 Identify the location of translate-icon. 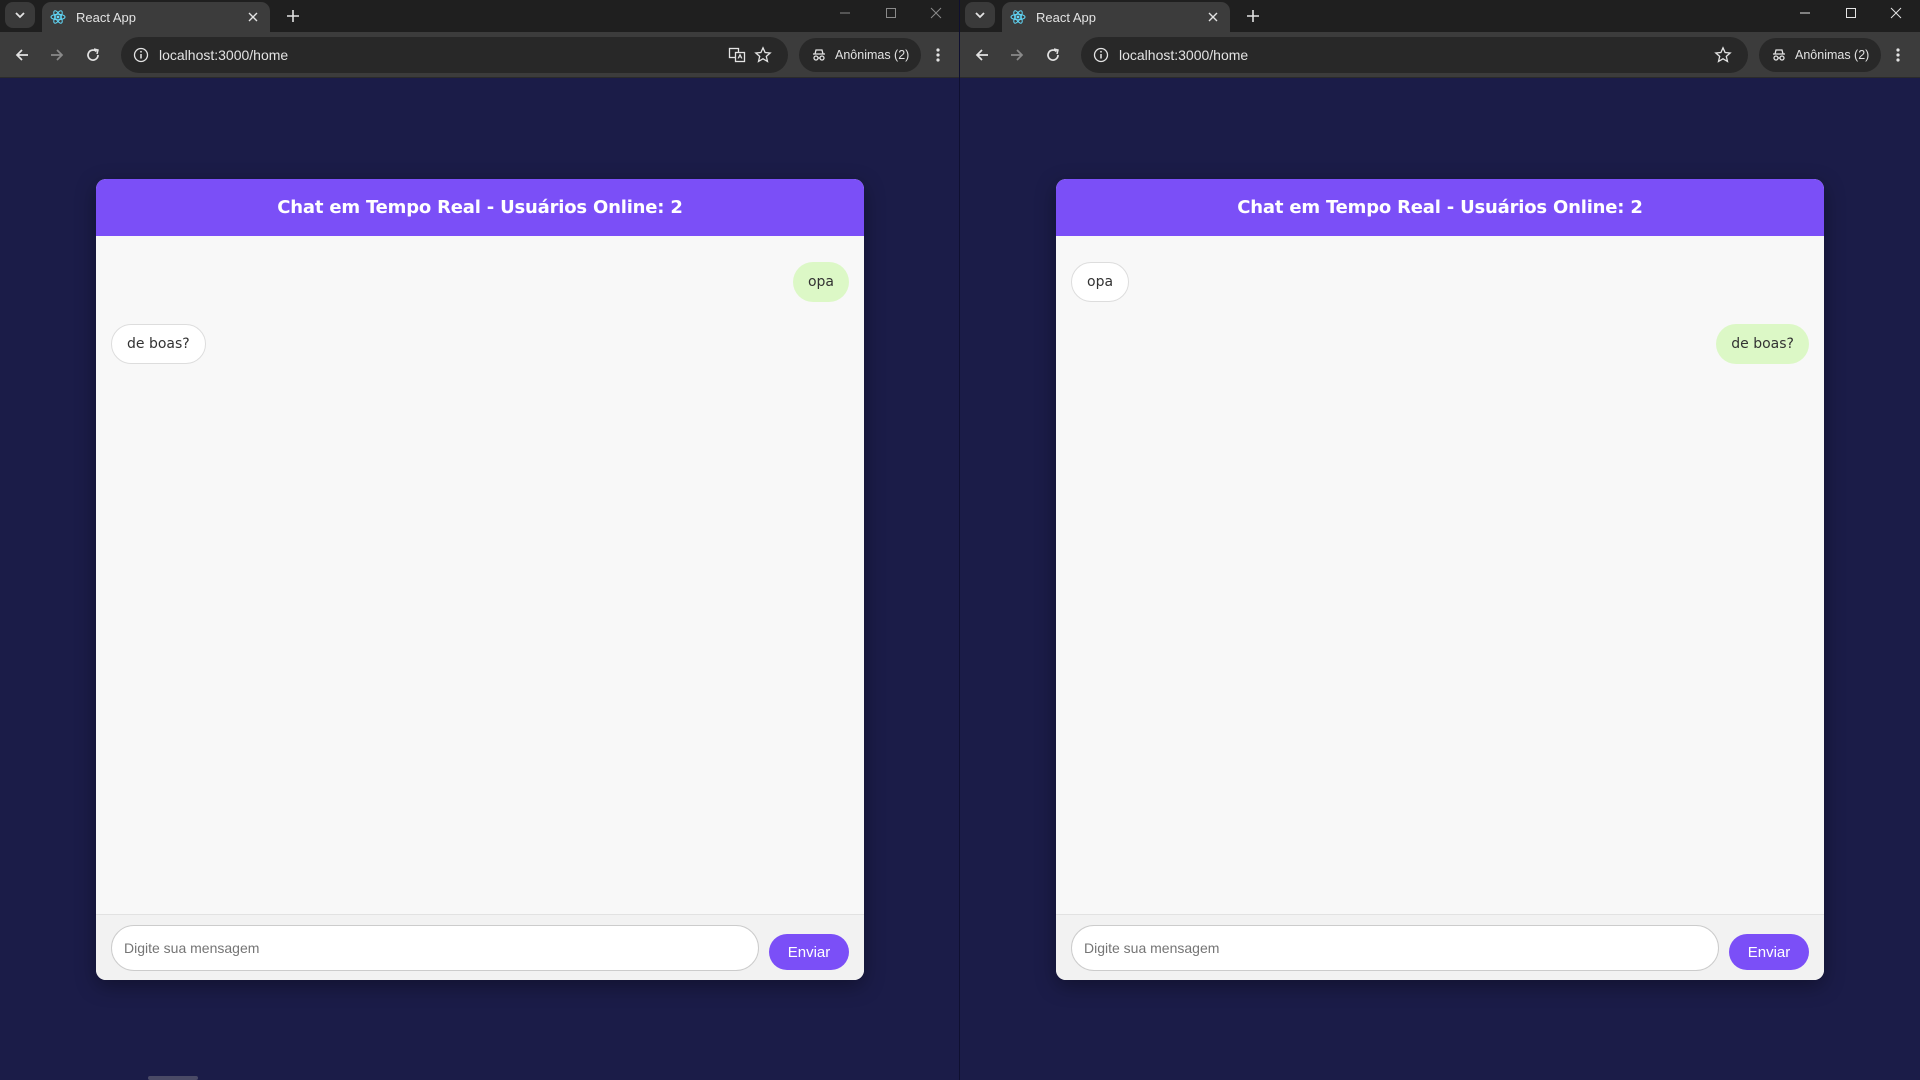
(737, 55).